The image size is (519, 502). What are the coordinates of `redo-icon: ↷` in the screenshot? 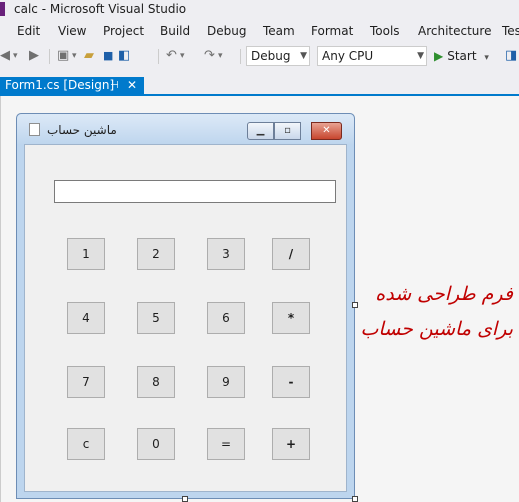 It's located at (209, 56).